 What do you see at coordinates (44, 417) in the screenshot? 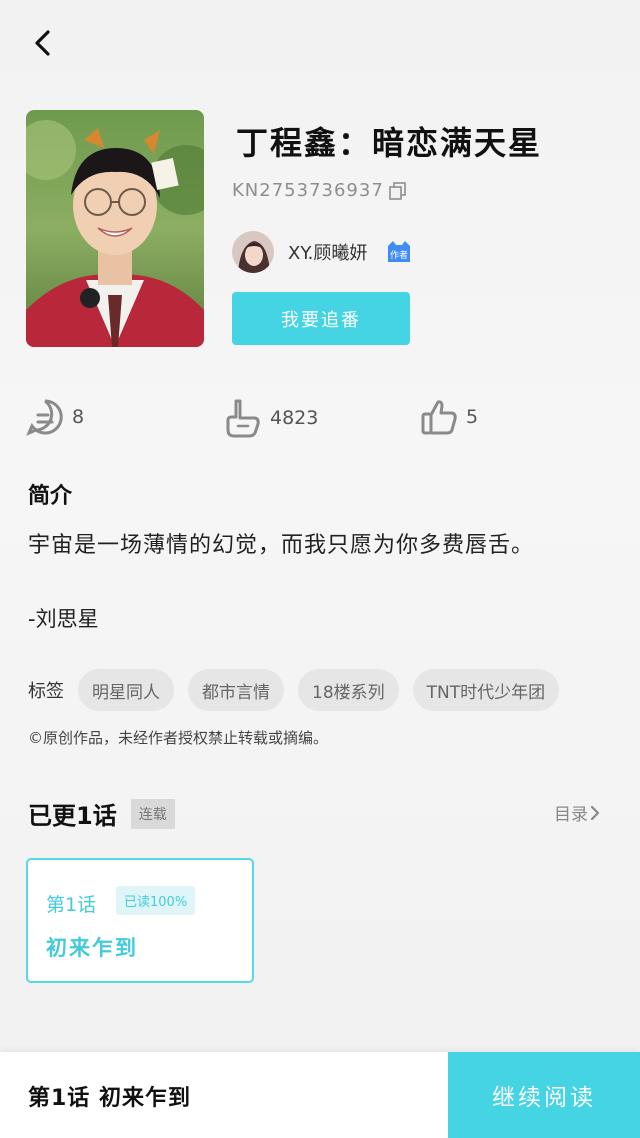
I see `comment-icon` at bounding box center [44, 417].